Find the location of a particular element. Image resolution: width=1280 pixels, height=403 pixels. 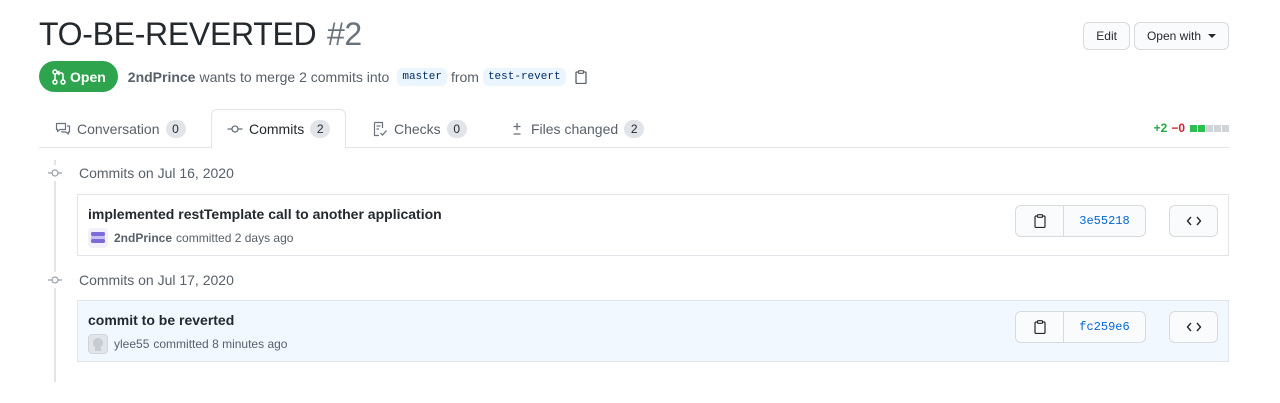

chevron-down-icon is located at coordinates (1212, 36).